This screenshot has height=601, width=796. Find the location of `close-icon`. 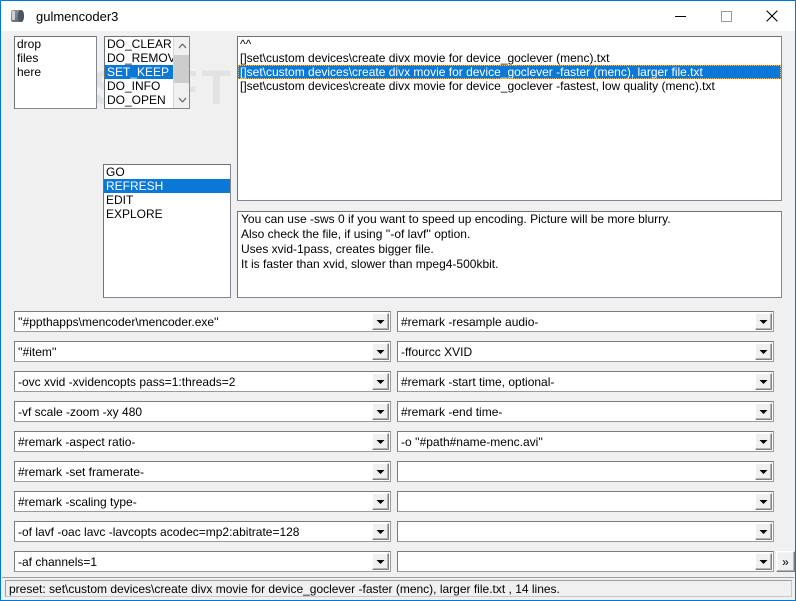

close-icon is located at coordinates (772, 16).